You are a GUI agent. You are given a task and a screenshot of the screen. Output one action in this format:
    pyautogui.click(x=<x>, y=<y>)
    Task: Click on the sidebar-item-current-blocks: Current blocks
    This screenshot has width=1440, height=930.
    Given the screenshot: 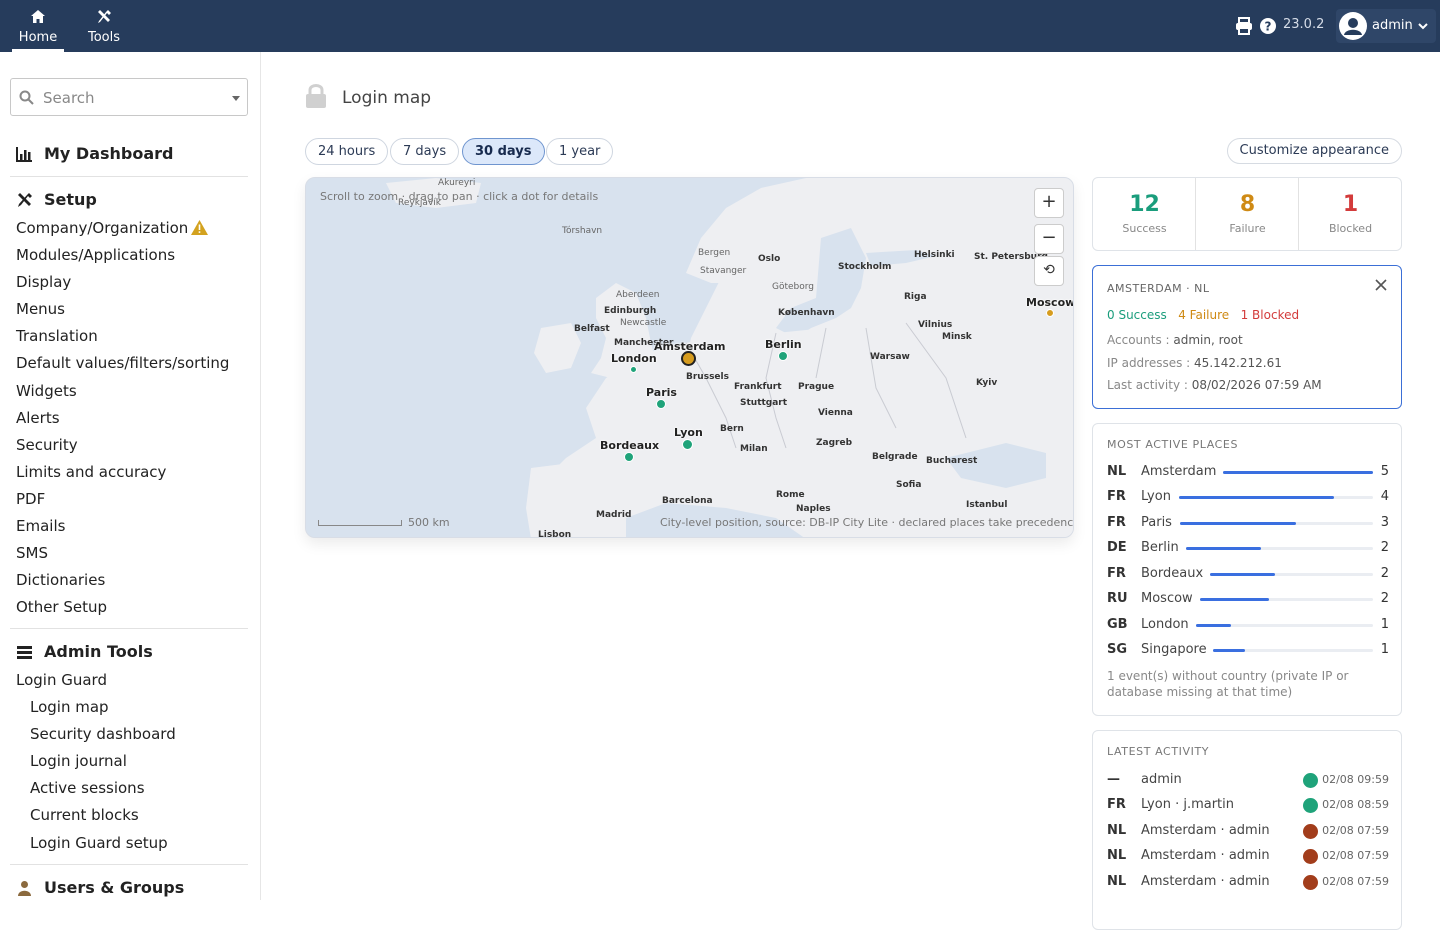 What is the action you would take?
    pyautogui.click(x=84, y=815)
    